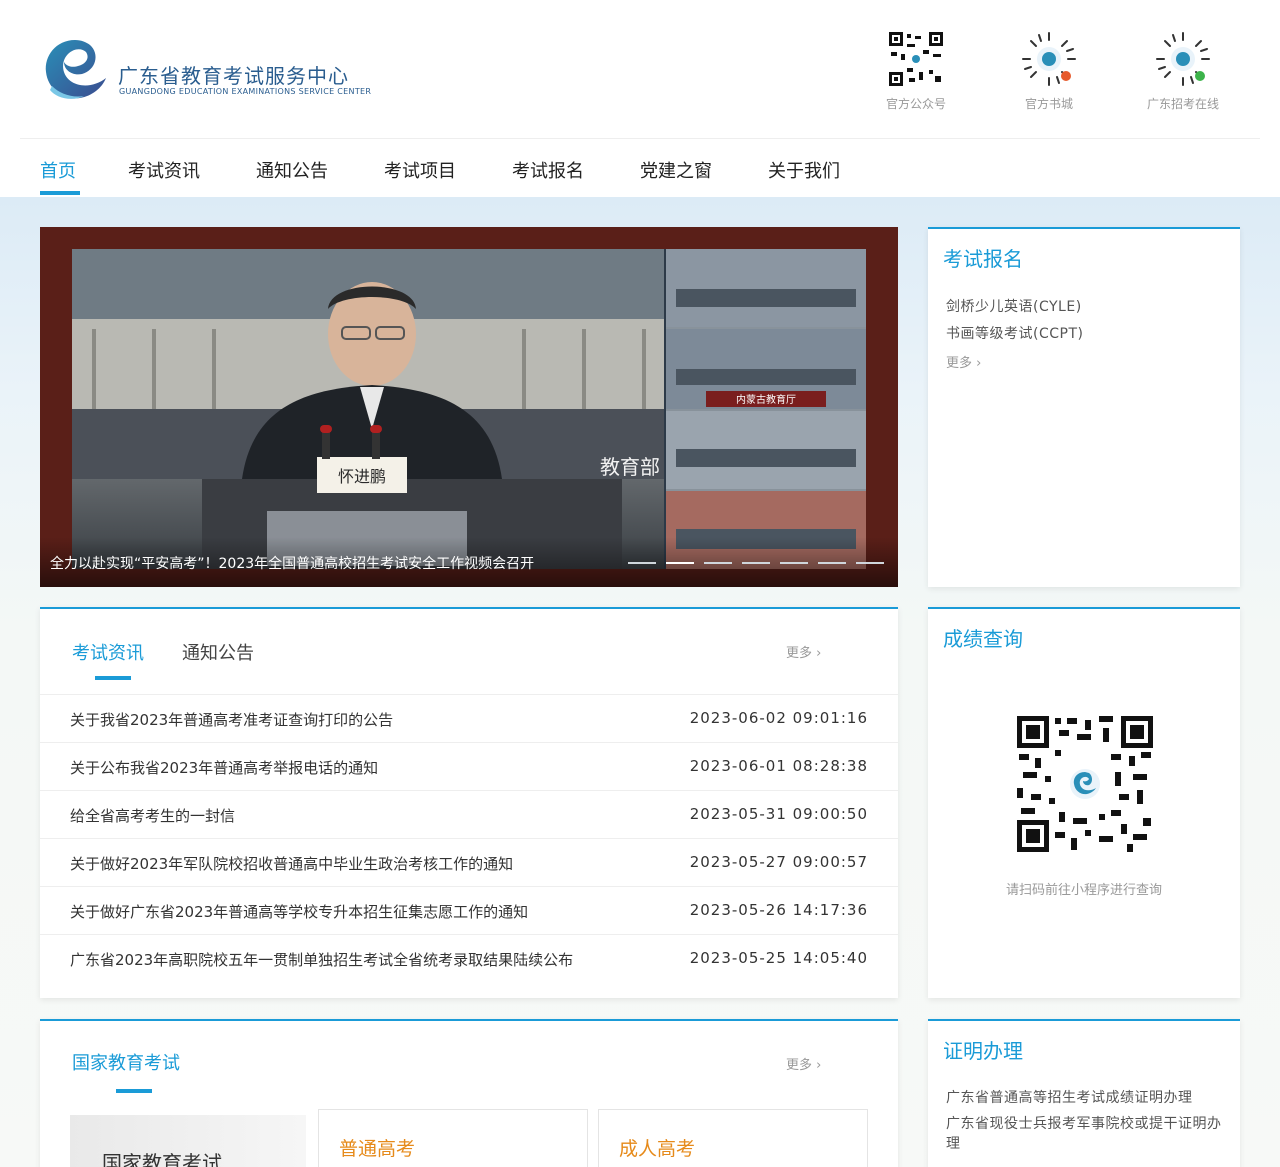 The height and width of the screenshot is (1167, 1280). I want to click on banner-photo-grid: 内蒙古教育厅, so click(766, 409).